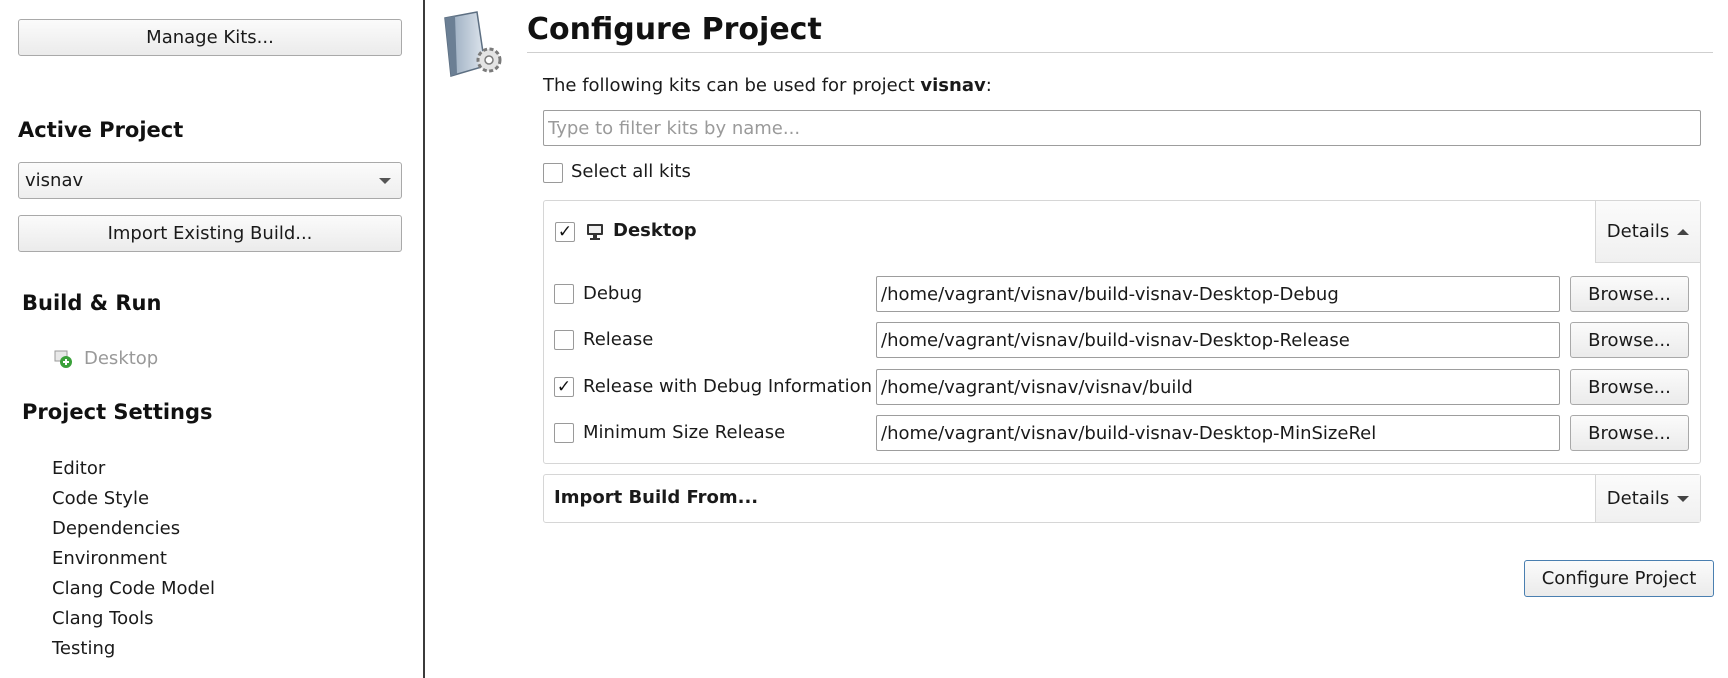 The image size is (1728, 678). What do you see at coordinates (1218, 433) in the screenshot?
I see `build-minsizerel-path` at bounding box center [1218, 433].